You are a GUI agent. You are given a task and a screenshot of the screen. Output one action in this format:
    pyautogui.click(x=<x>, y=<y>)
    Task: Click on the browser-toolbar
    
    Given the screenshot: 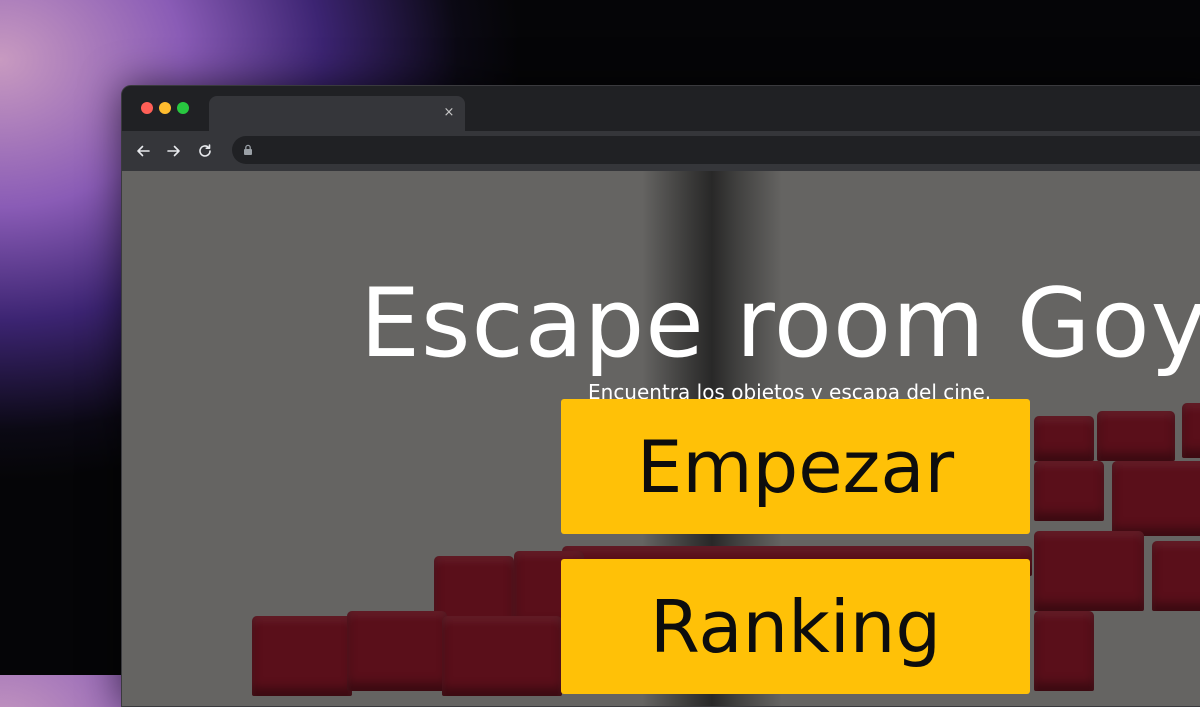 What is the action you would take?
    pyautogui.click(x=661, y=151)
    